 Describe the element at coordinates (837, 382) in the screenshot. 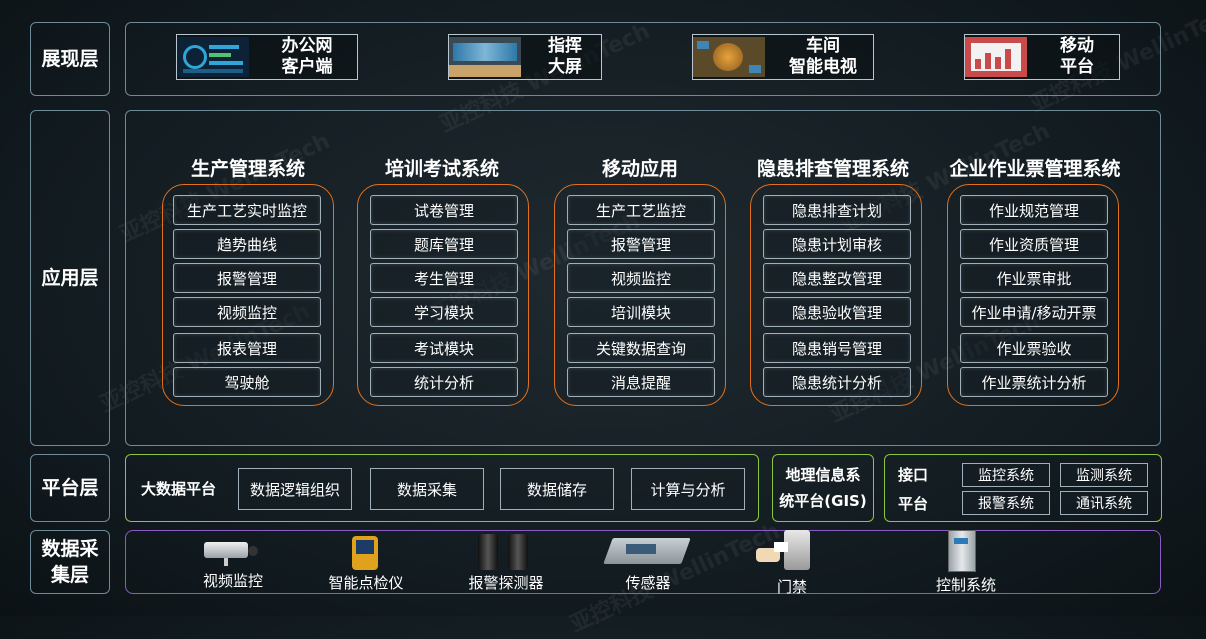

I see `system-item: 隐患统计分析` at that location.